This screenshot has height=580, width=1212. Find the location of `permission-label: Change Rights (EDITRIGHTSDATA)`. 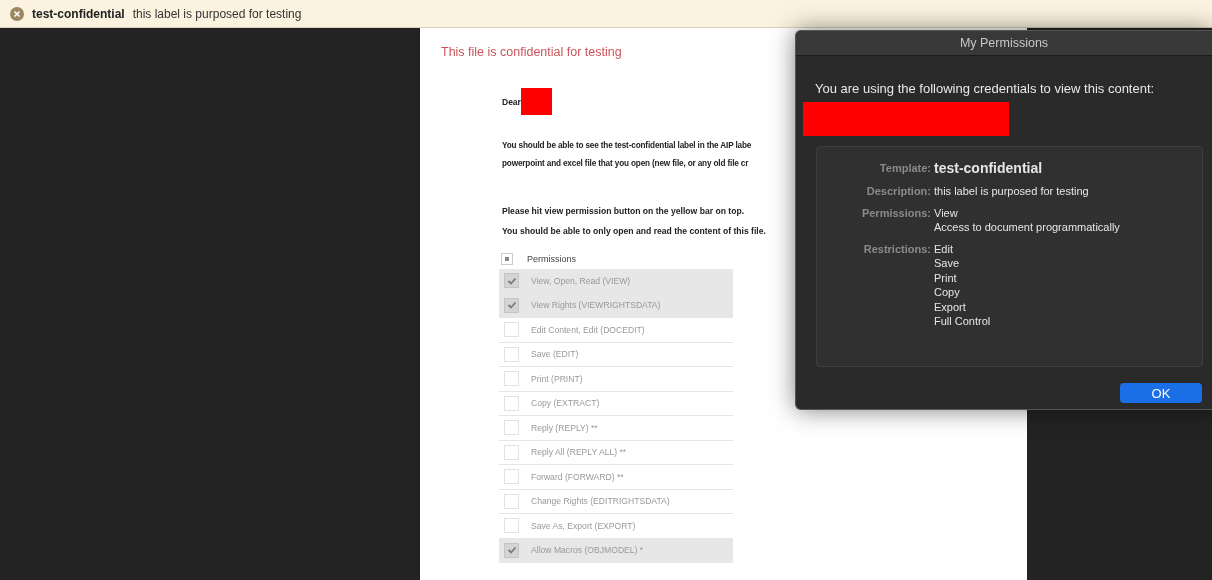

permission-label: Change Rights (EDITRIGHTSDATA) is located at coordinates (600, 501).